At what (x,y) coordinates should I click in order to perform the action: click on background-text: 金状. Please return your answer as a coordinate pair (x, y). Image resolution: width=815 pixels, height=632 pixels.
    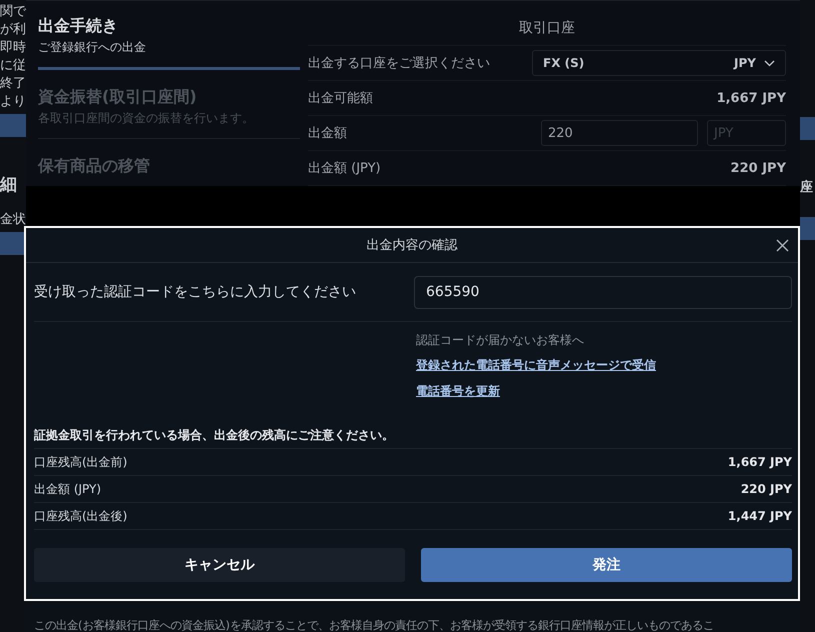
    Looking at the image, I should click on (13, 220).